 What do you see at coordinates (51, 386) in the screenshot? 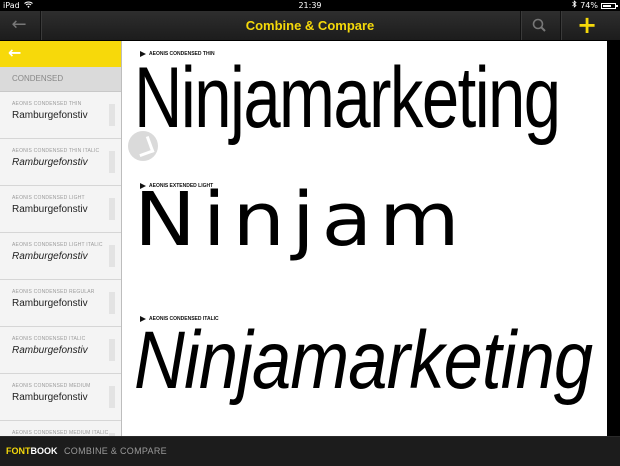
I see `font-name: AEONIS CONDENSED MEDIUM` at bounding box center [51, 386].